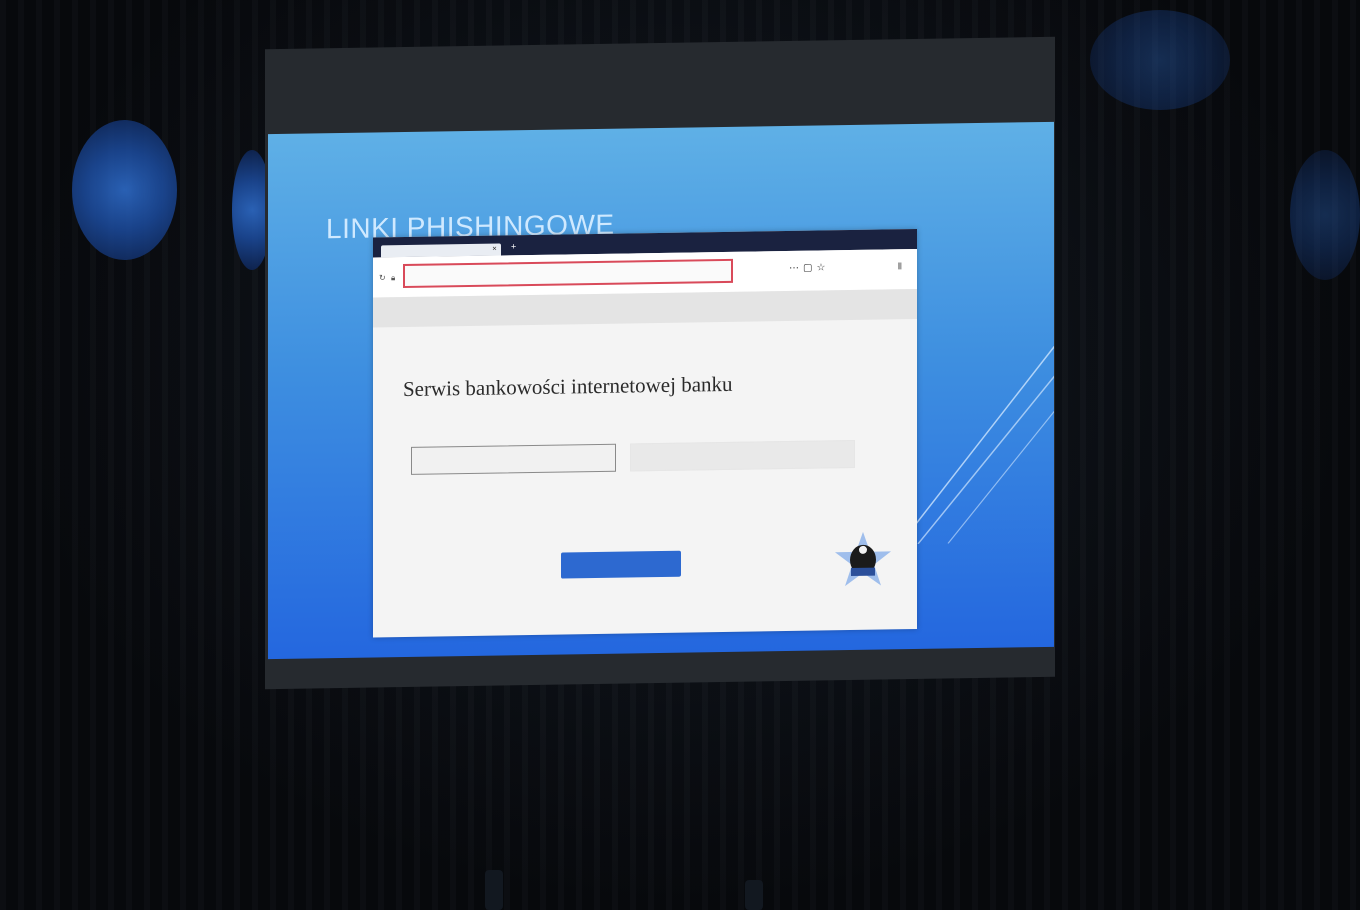 The image size is (1360, 910). What do you see at coordinates (643, 405) in the screenshot?
I see `page-subtitle` at bounding box center [643, 405].